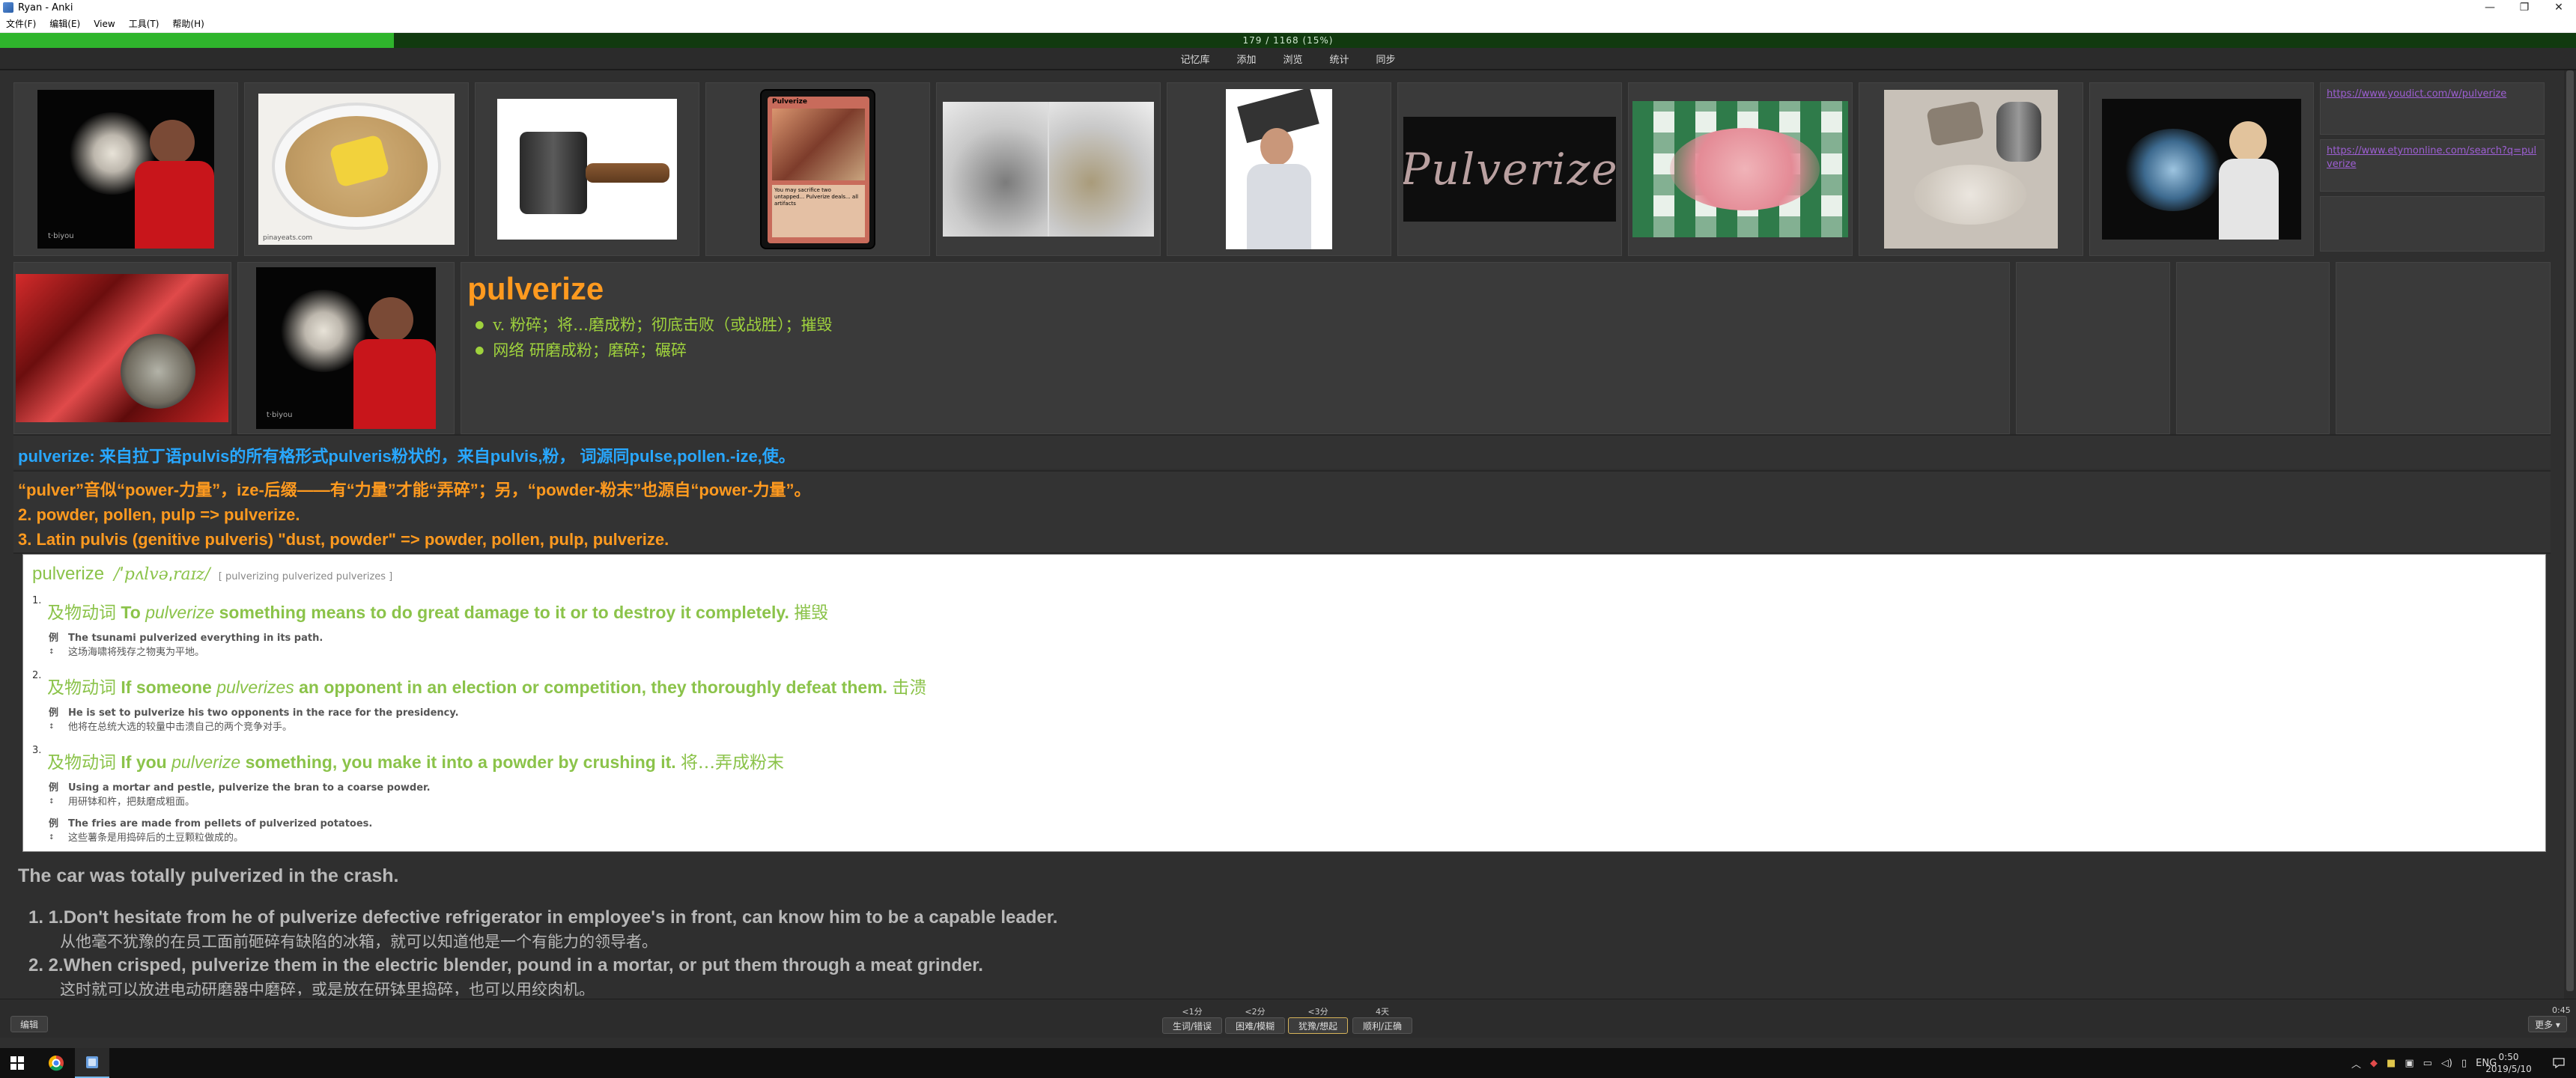  What do you see at coordinates (105, 24) in the screenshot?
I see `menu-view: View` at bounding box center [105, 24].